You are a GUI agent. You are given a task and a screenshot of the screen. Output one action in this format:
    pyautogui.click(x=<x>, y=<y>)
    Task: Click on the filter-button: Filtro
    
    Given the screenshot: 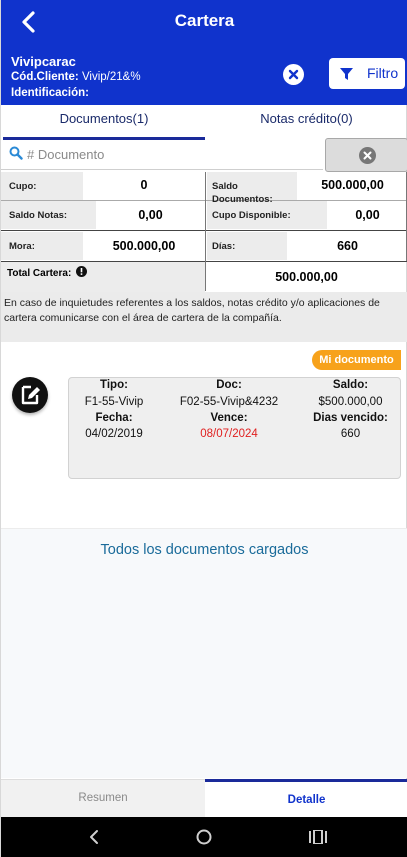 What is the action you would take?
    pyautogui.click(x=367, y=73)
    